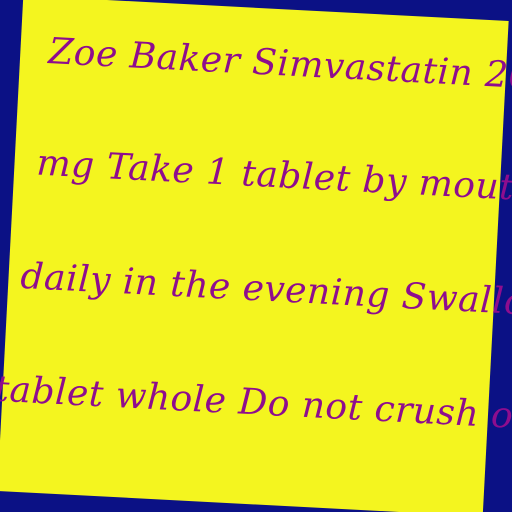 The height and width of the screenshot is (512, 512). I want to click on note-line-4: tablet whole Do not crush or chew, so click(256, 406).